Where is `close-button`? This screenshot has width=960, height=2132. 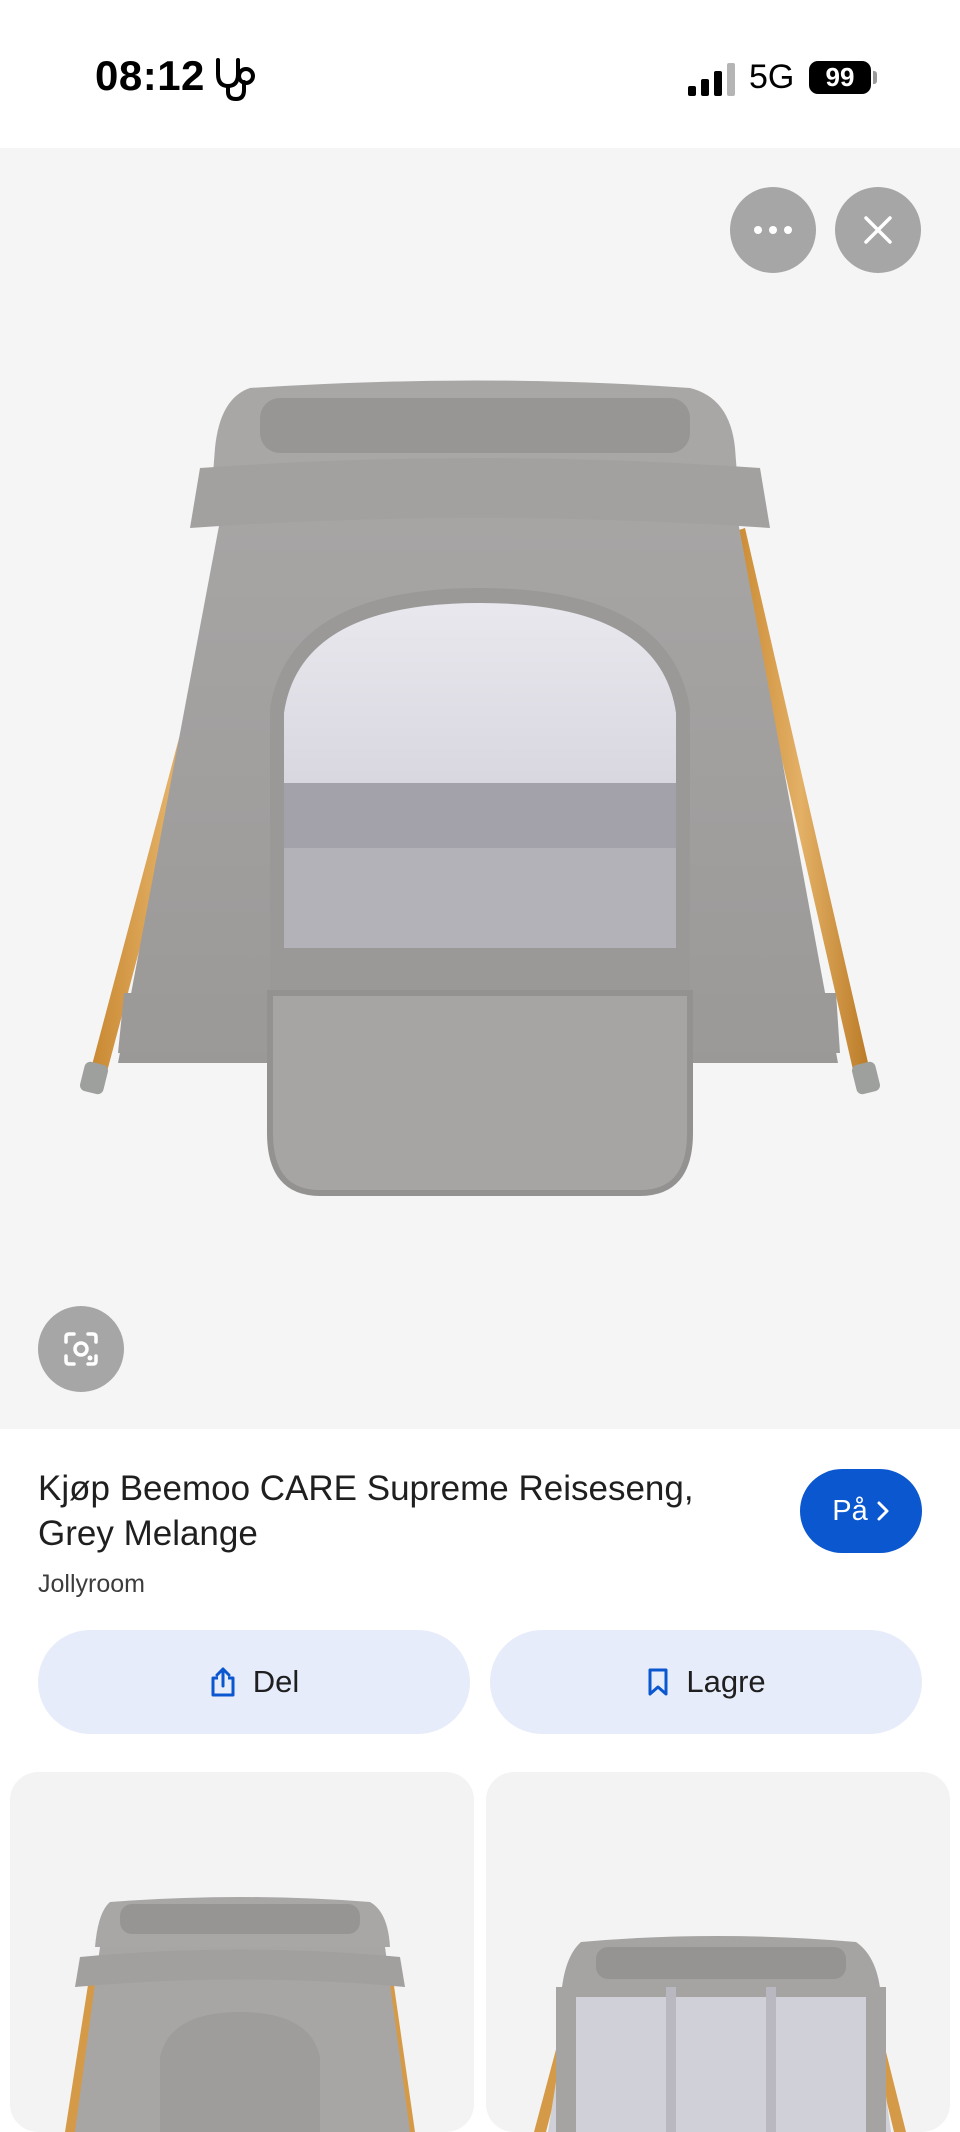 close-button is located at coordinates (878, 230).